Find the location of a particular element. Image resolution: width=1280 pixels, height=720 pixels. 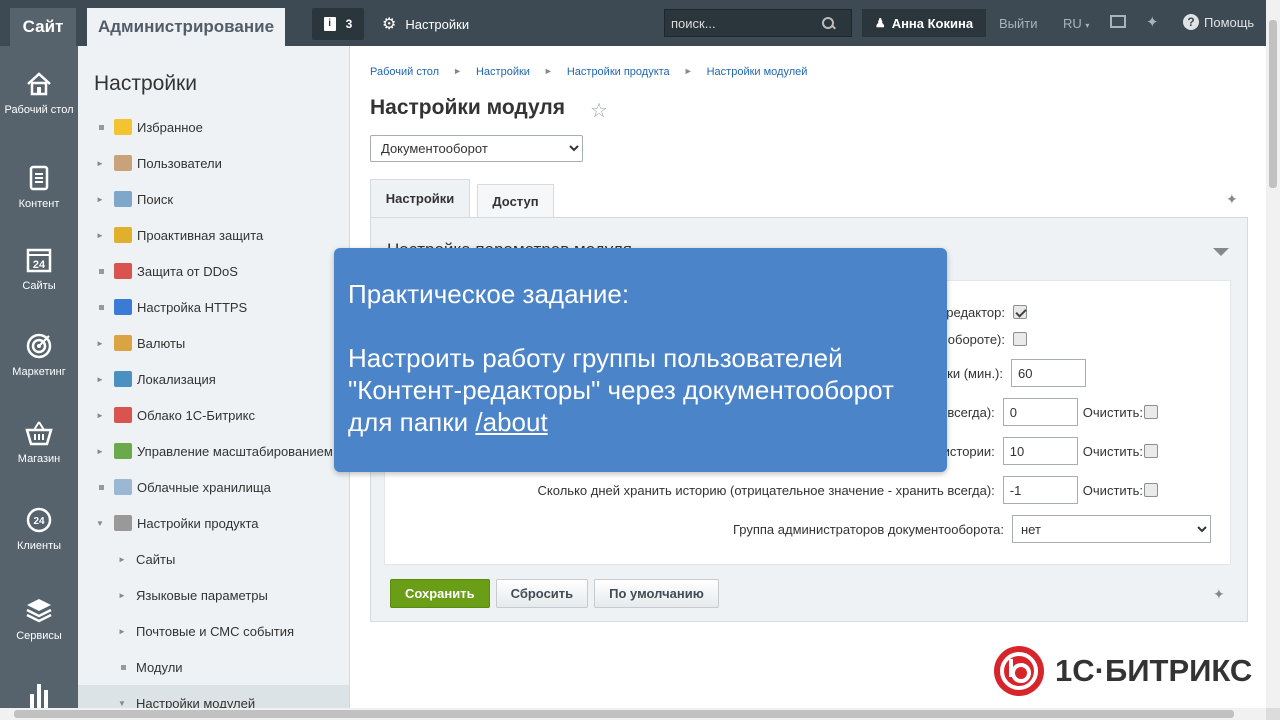

notifications-button: i 3 is located at coordinates (338, 24).